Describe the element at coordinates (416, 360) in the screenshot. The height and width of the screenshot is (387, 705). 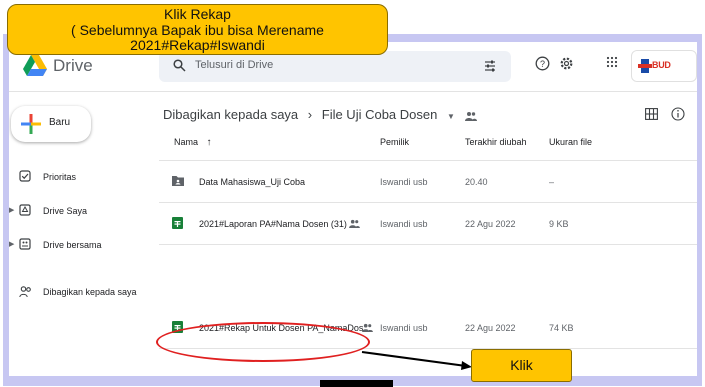
I see `pointer-arrow-icon` at that location.